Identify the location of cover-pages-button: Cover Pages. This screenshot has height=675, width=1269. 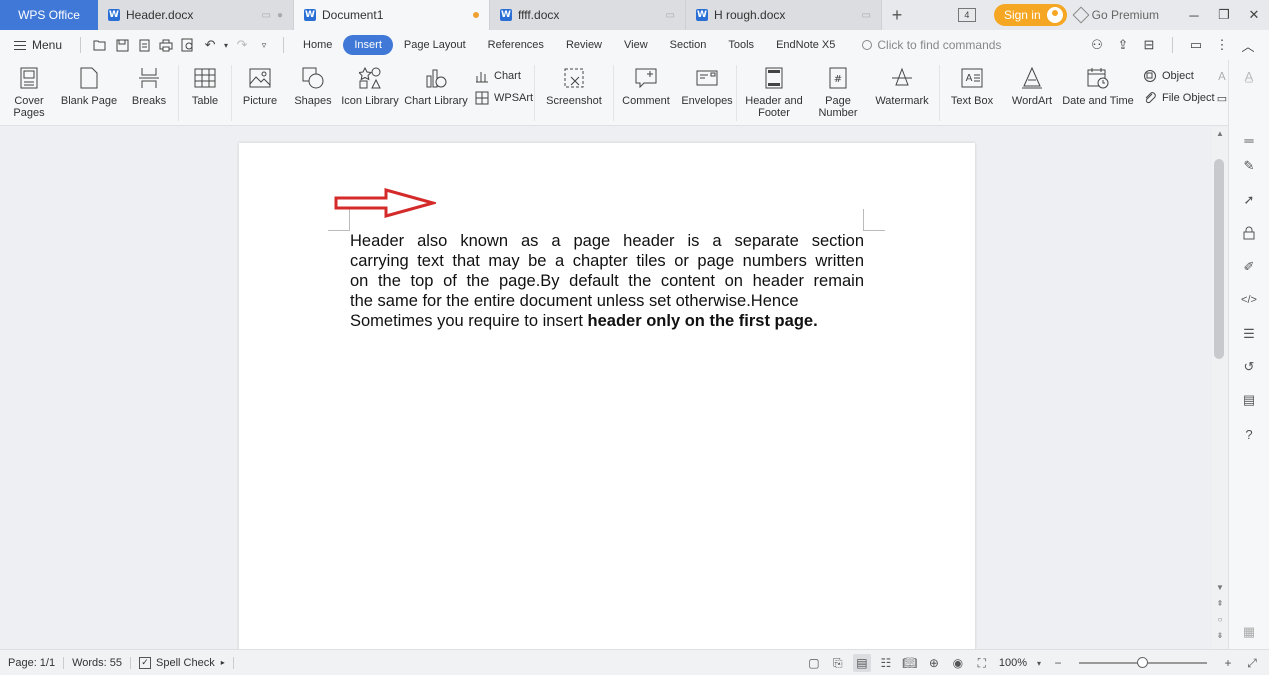
(29, 93).